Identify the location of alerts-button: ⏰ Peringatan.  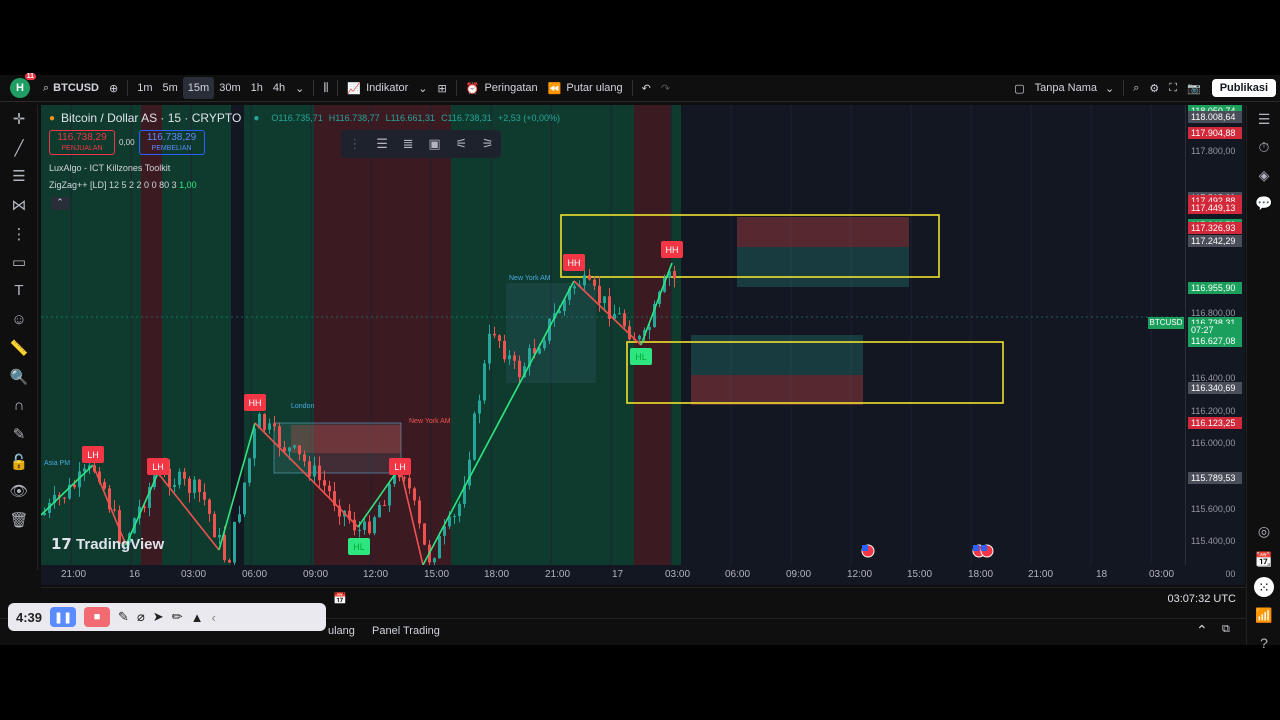
(502, 88).